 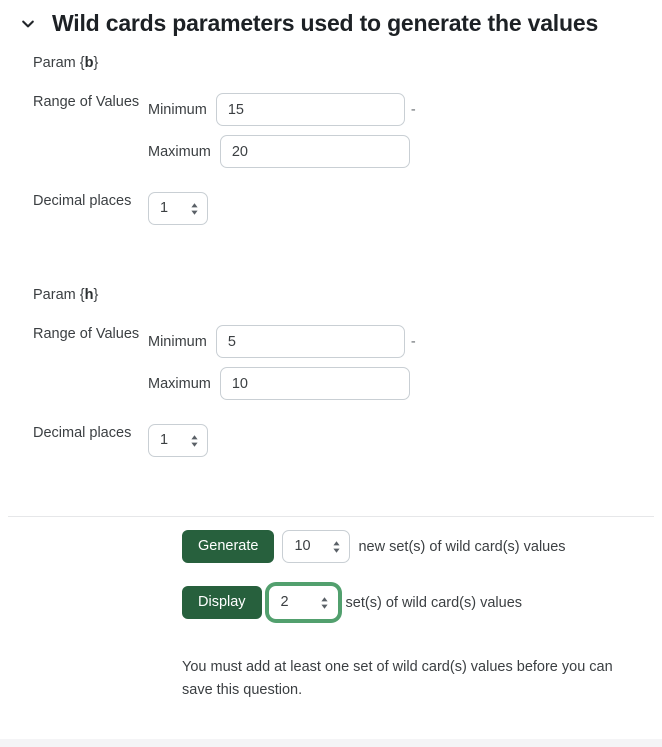 What do you see at coordinates (331, 208) in the screenshot?
I see `decimal-places-row-b: Decimal places 1` at bounding box center [331, 208].